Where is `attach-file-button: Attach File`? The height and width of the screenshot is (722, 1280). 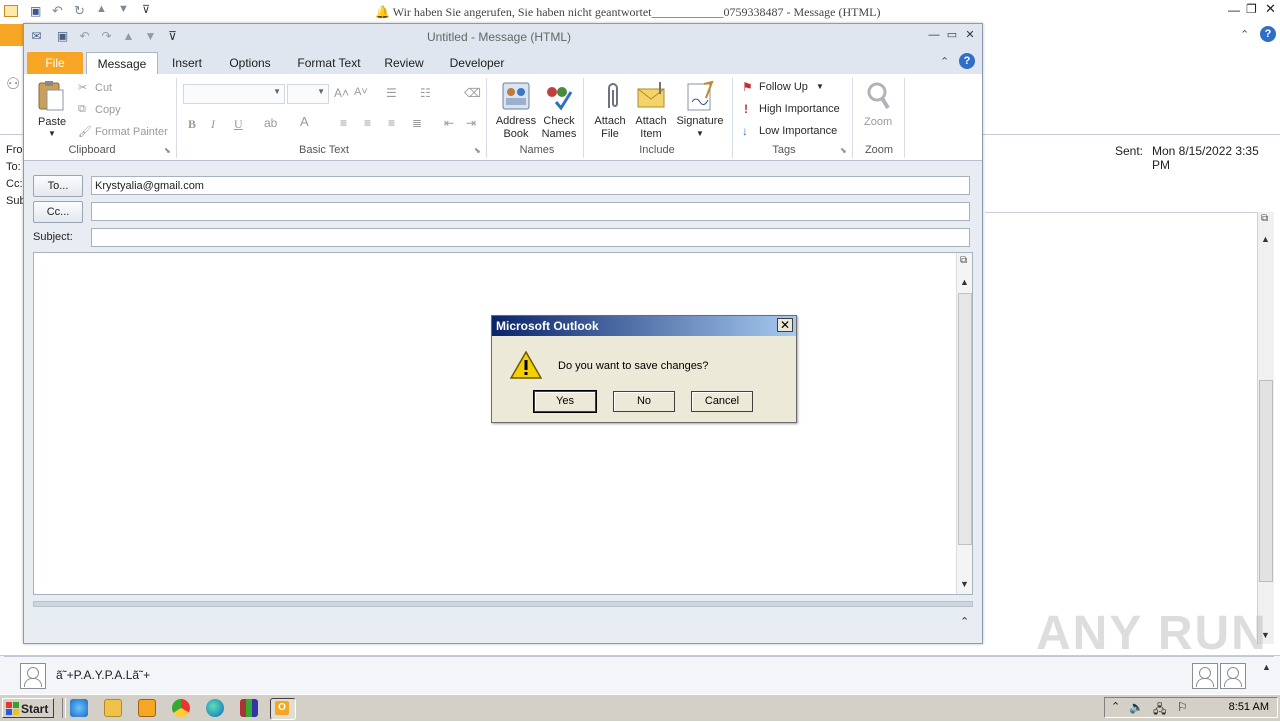
attach-file-button: Attach File is located at coordinates (610, 128).